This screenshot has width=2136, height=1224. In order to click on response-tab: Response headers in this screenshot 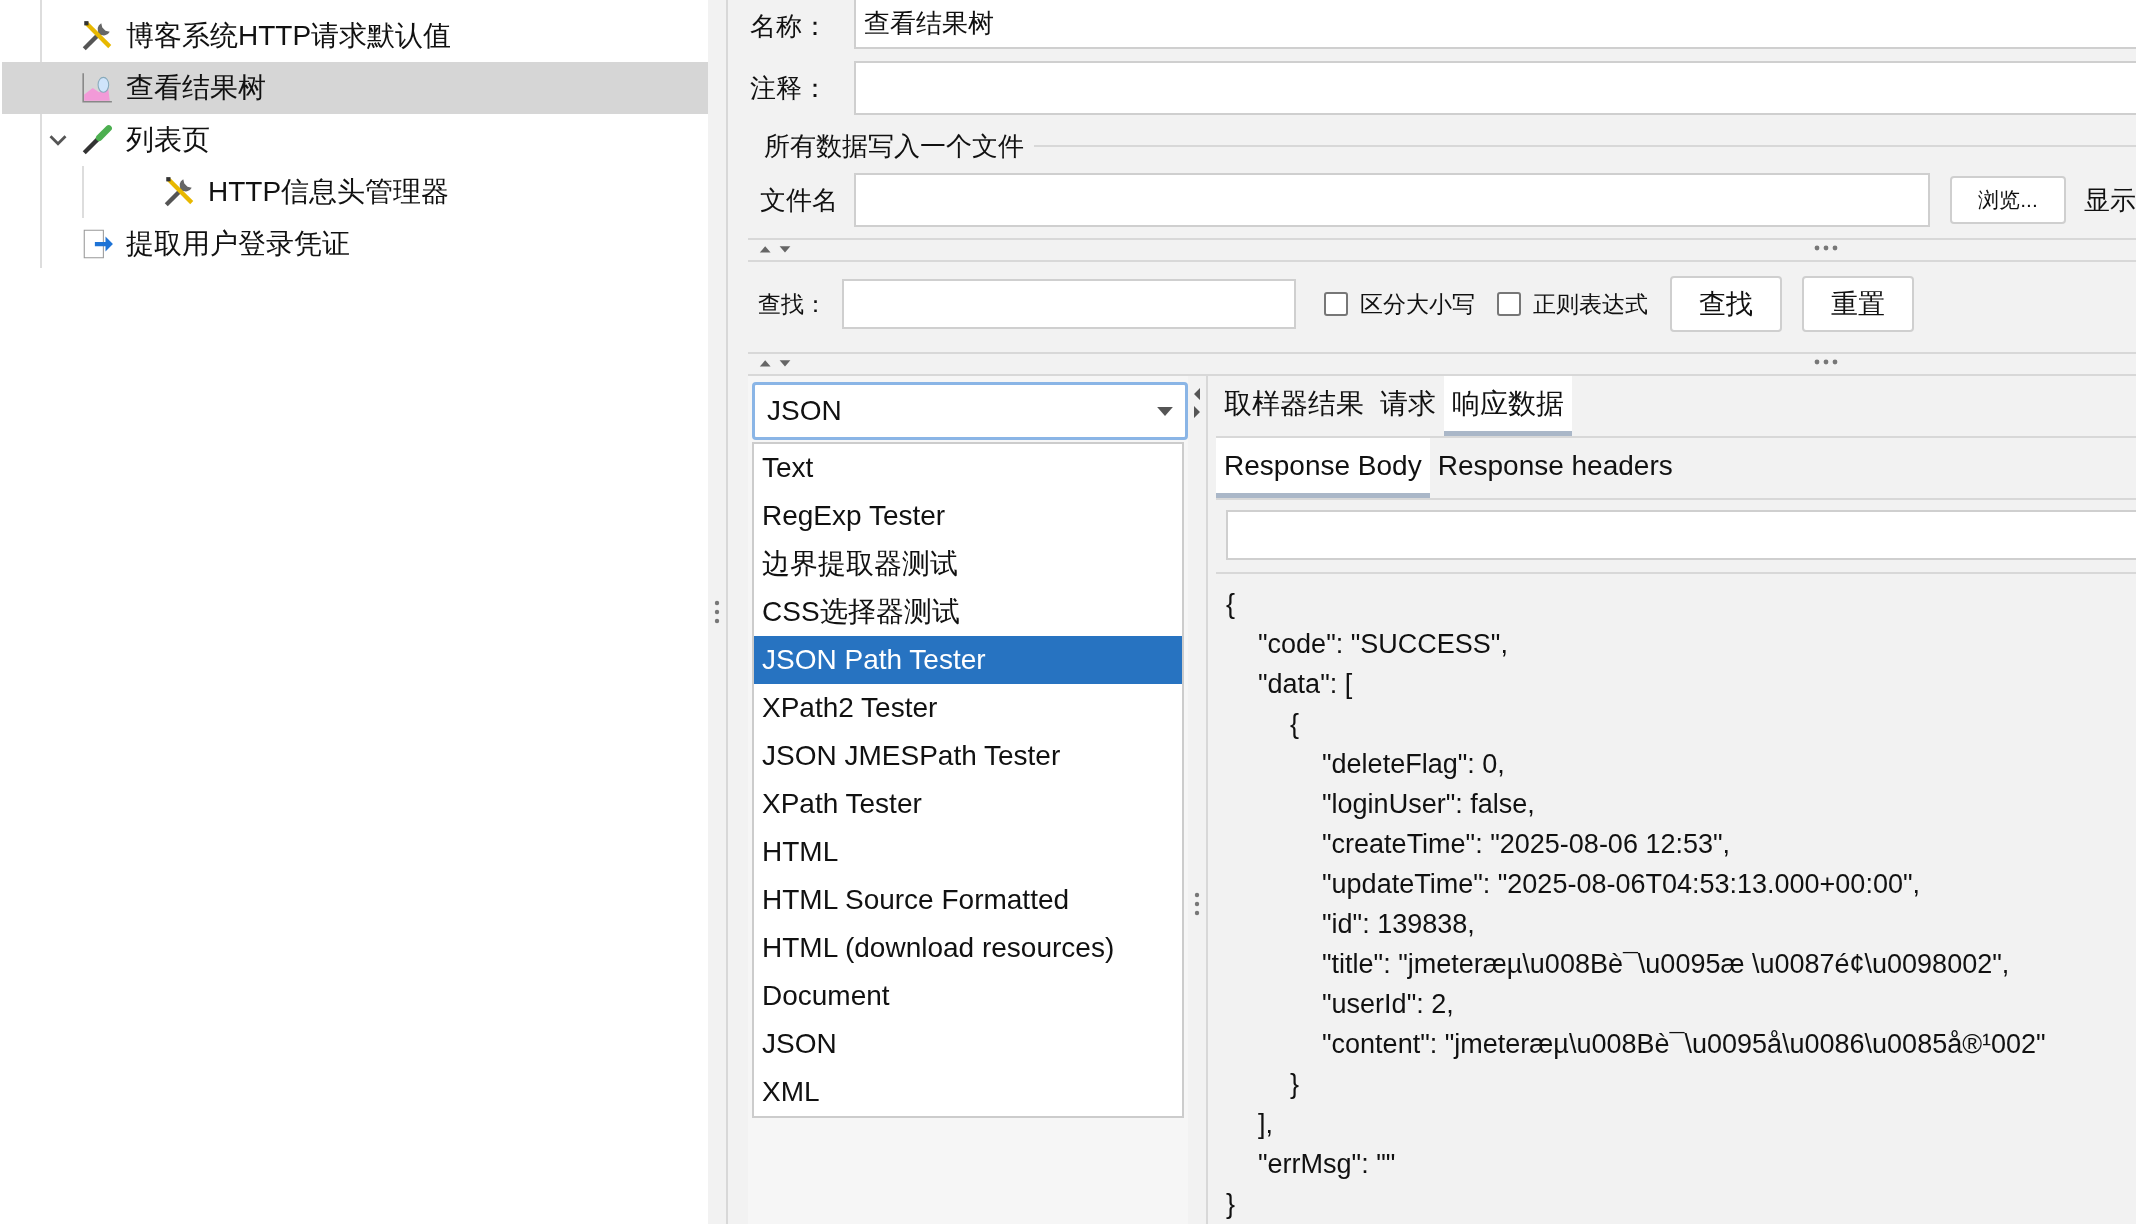, I will do `click(1555, 468)`.